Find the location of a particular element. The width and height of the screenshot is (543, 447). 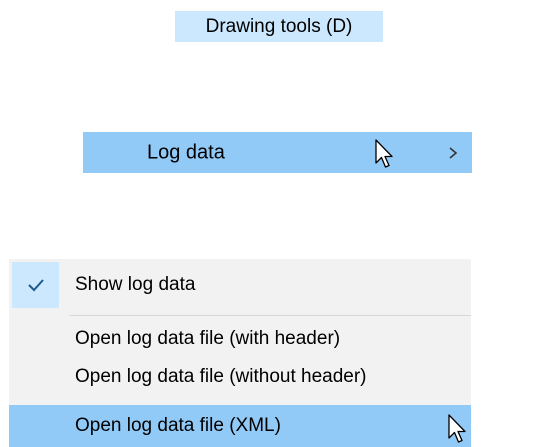

menu-item-open-log-xml: Open log data file (XML) is located at coordinates (240, 426).